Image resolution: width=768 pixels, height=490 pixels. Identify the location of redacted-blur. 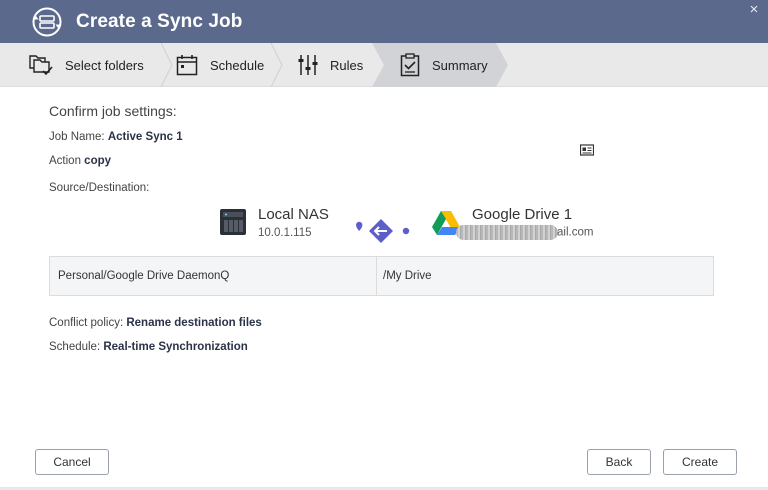
(507, 232).